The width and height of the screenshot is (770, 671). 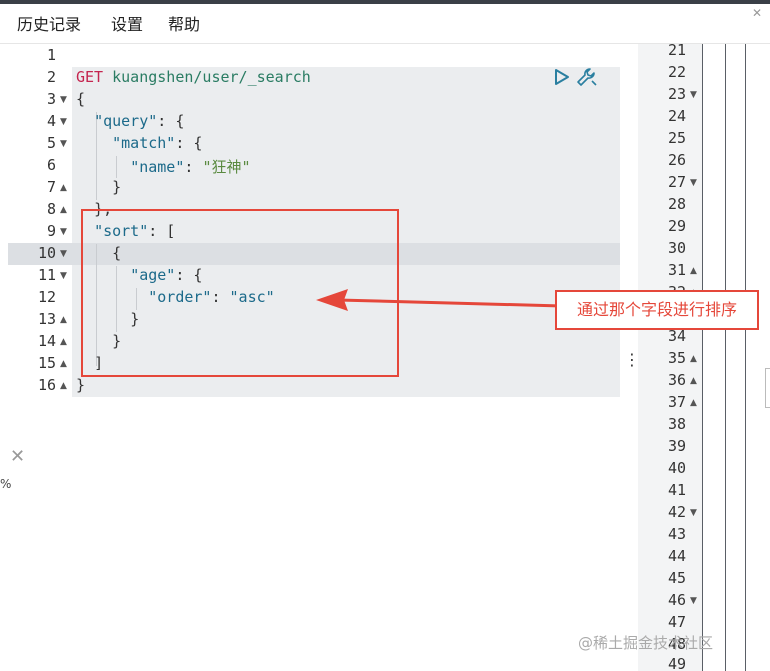 What do you see at coordinates (46, 363) in the screenshot?
I see `line-number: 15` at bounding box center [46, 363].